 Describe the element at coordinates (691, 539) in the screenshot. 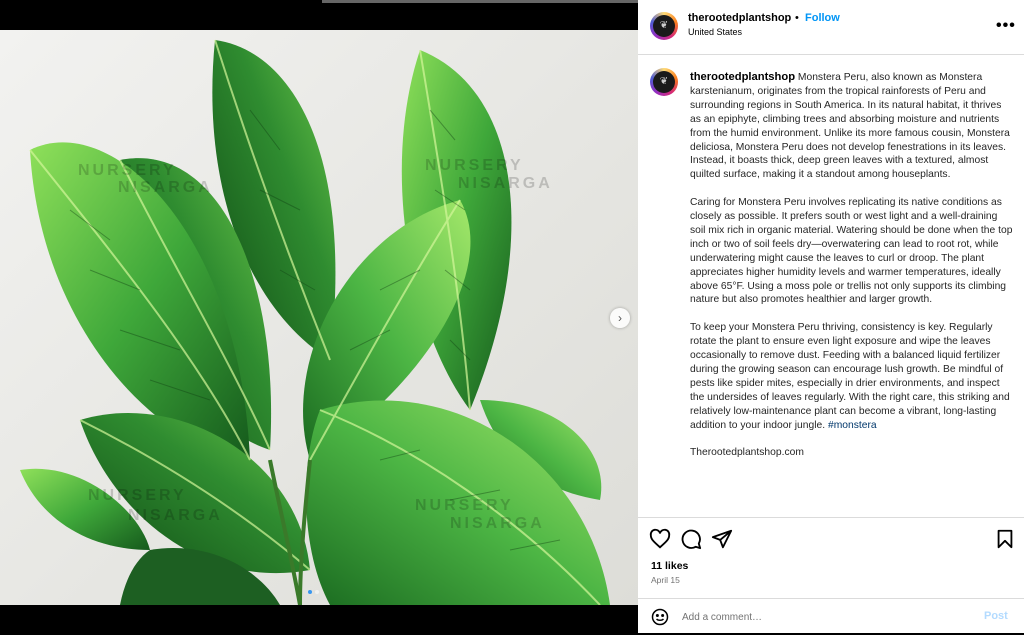

I see `comment-icon` at that location.